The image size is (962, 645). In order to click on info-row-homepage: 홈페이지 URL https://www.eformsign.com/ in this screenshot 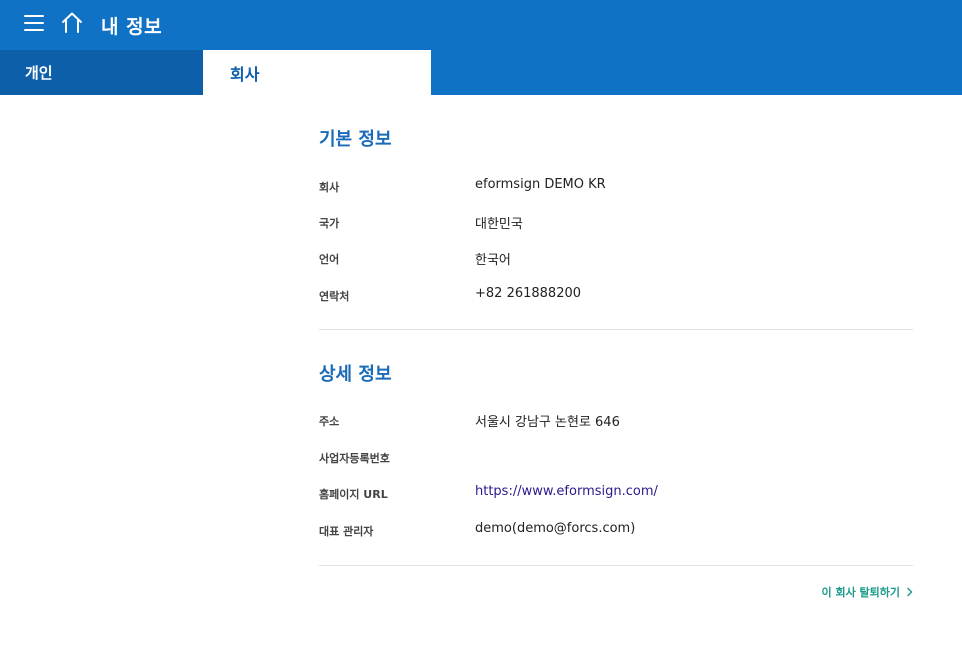, I will do `click(616, 494)`.